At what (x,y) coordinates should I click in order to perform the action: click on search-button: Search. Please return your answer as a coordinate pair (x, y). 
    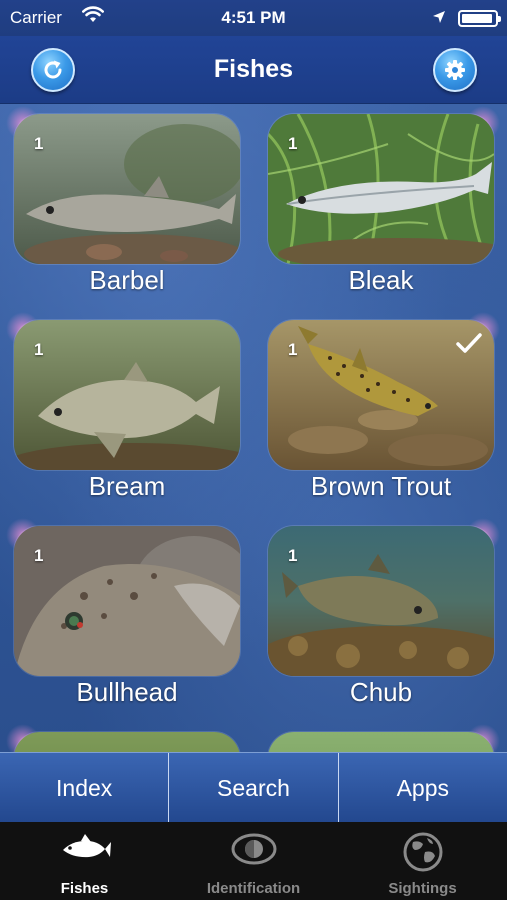
    Looking at the image, I should click on (252, 788).